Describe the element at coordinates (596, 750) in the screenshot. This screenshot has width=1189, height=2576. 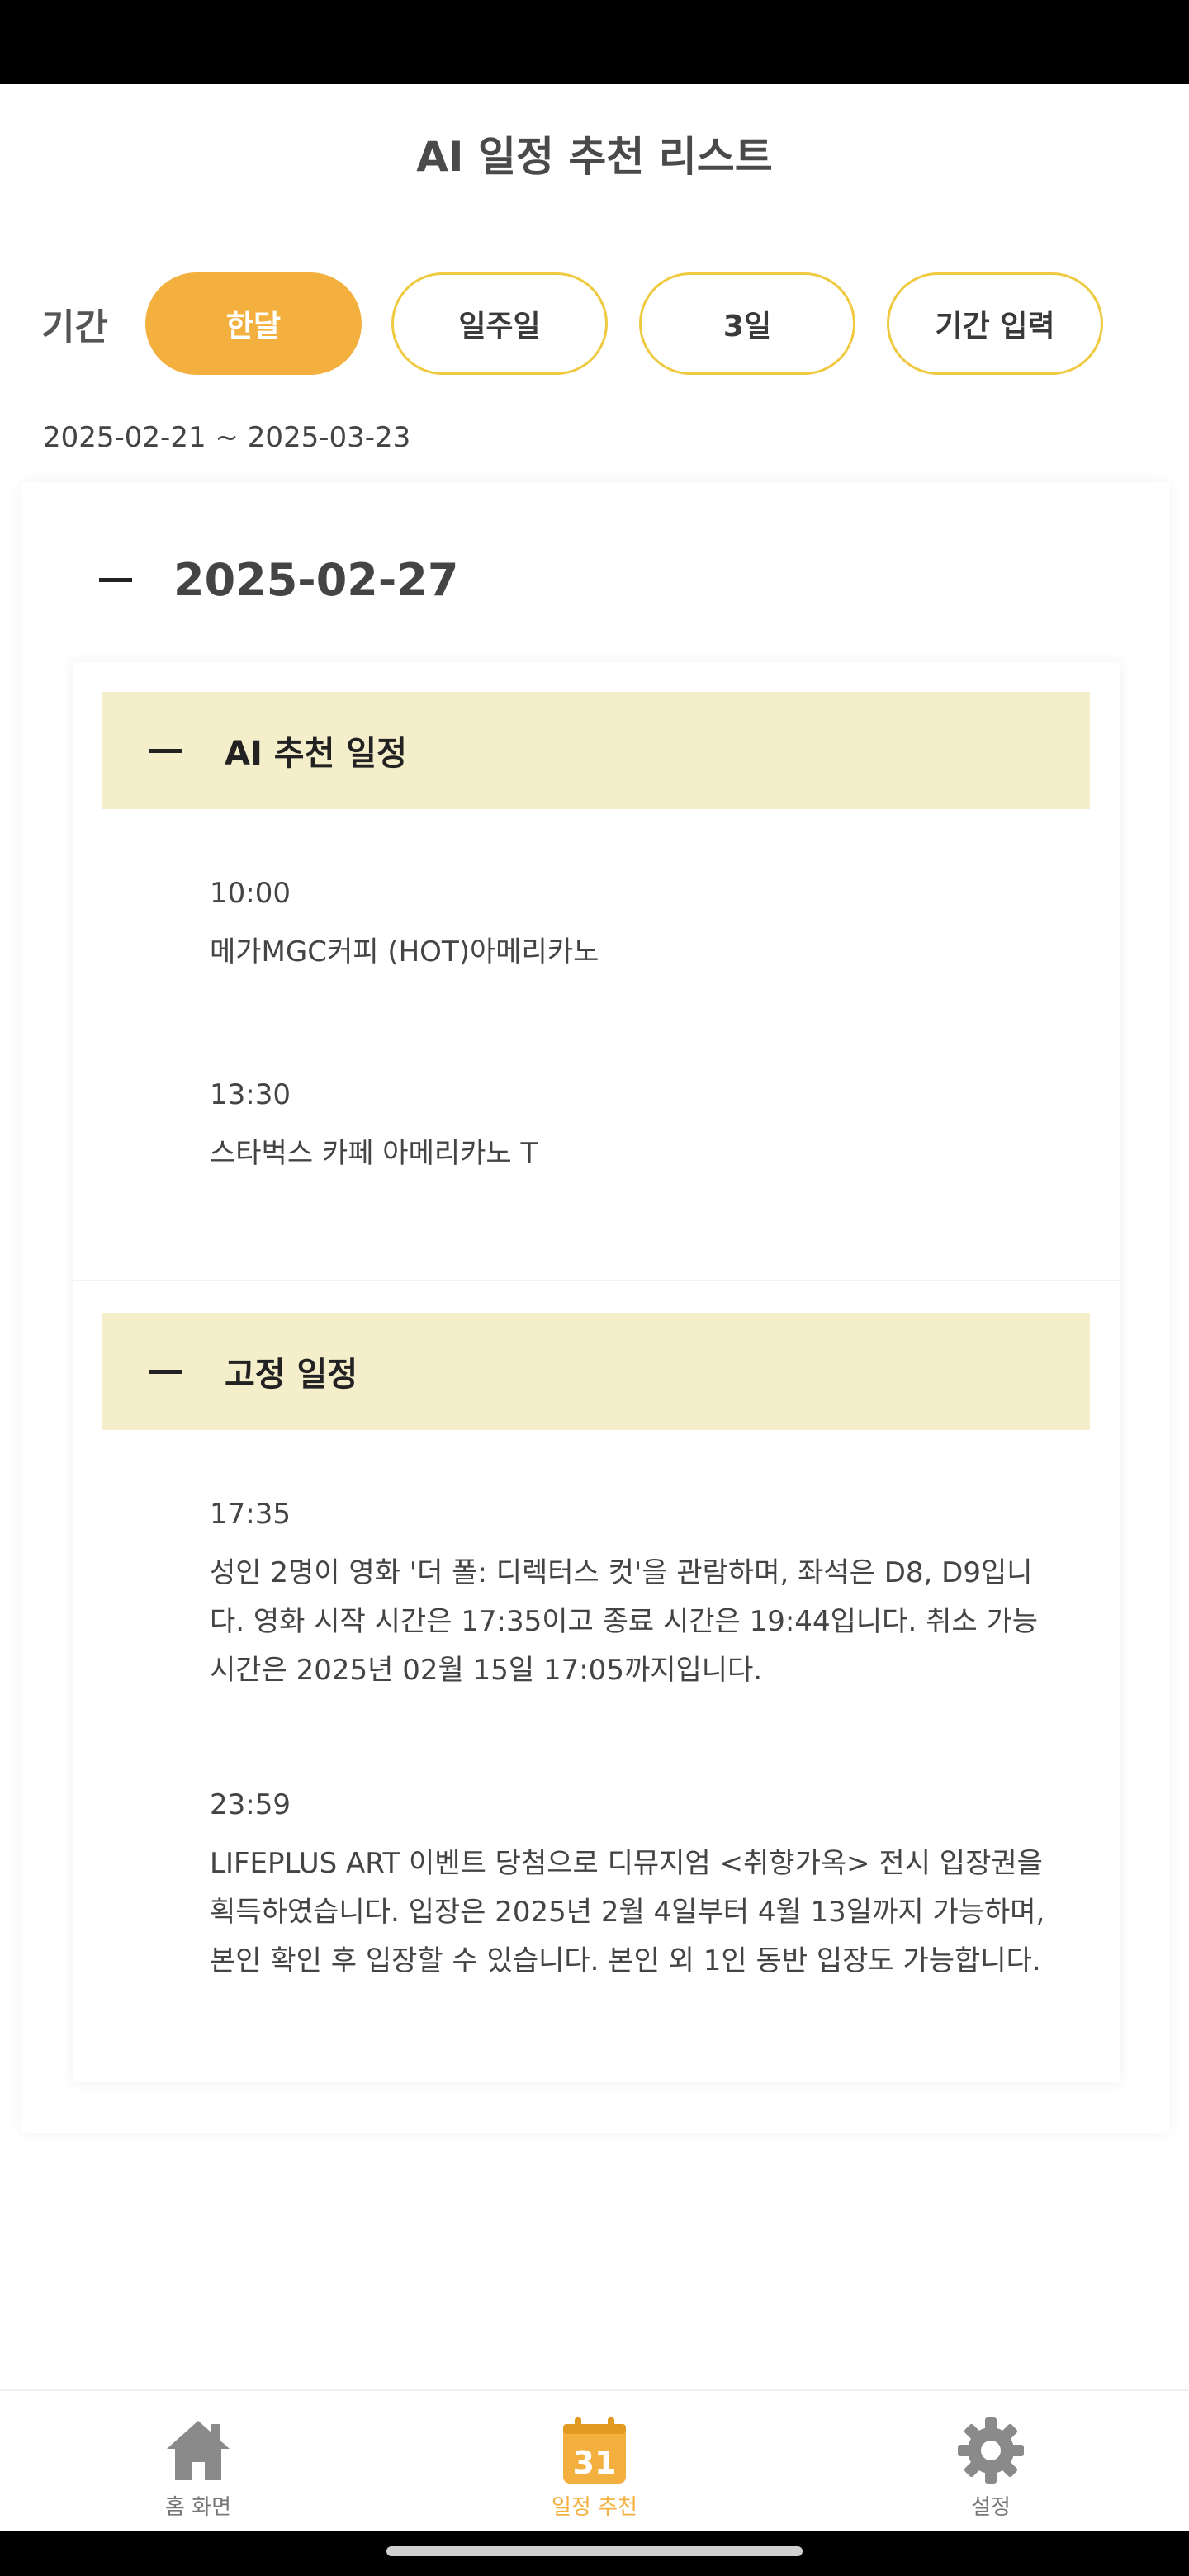
I see `section-header-ai-recommended: AI 추천 일정` at that location.